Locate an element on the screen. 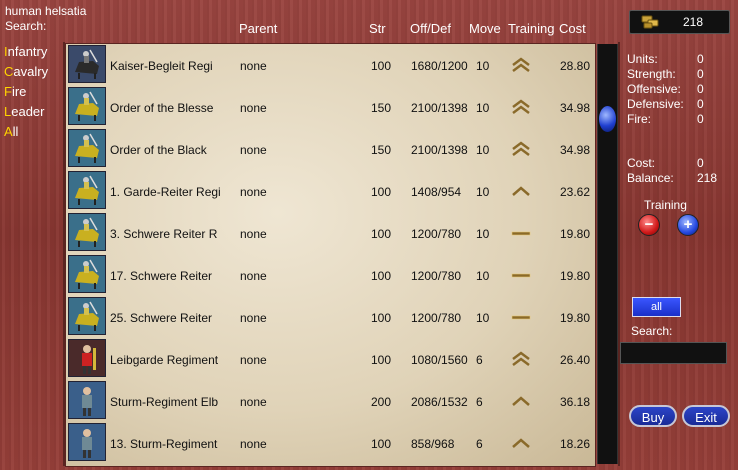 The width and height of the screenshot is (738, 470). unit-cost: 23.62 is located at coordinates (575, 192).